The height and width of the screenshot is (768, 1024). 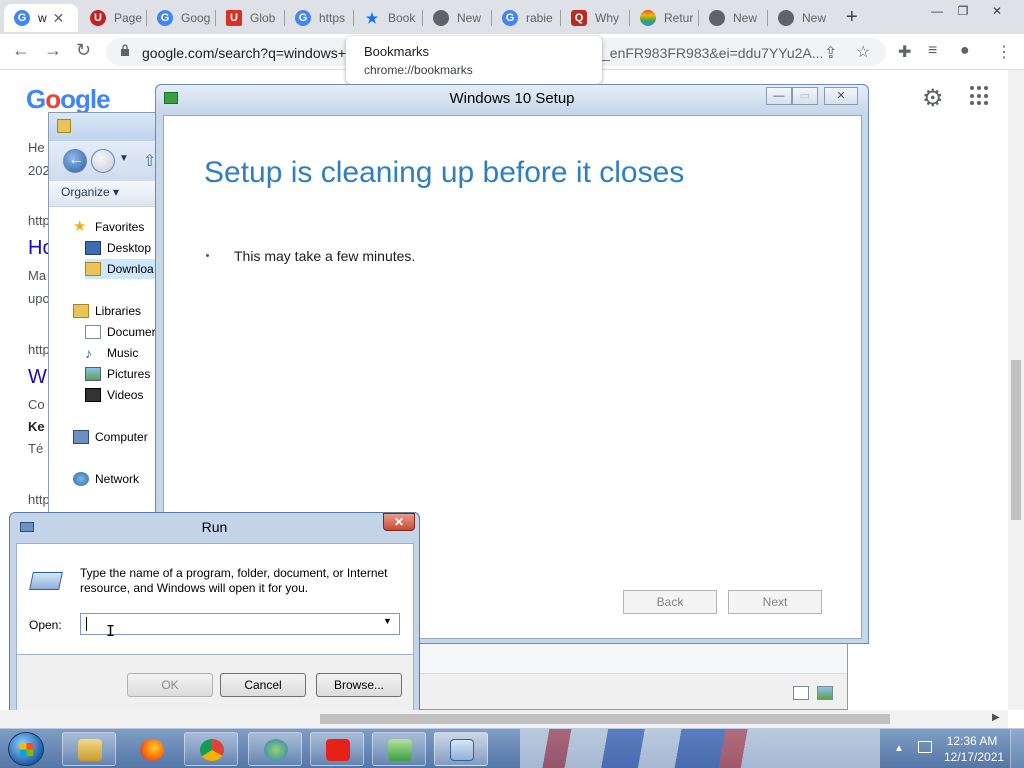 I want to click on nav-videos: Videos, so click(x=114, y=395).